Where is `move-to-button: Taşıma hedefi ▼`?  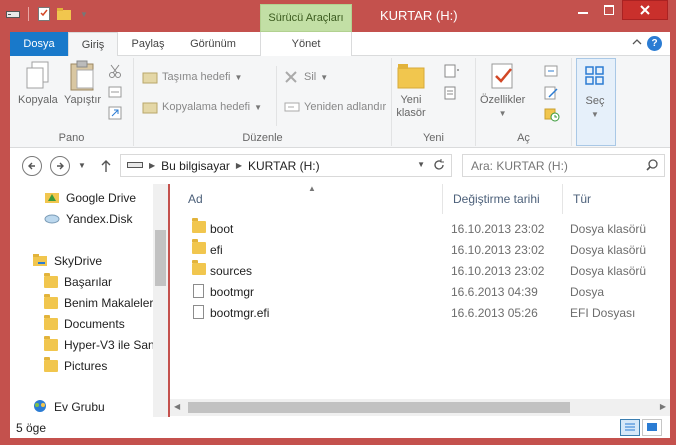 move-to-button: Taşıma hedefi ▼ is located at coordinates (192, 77).